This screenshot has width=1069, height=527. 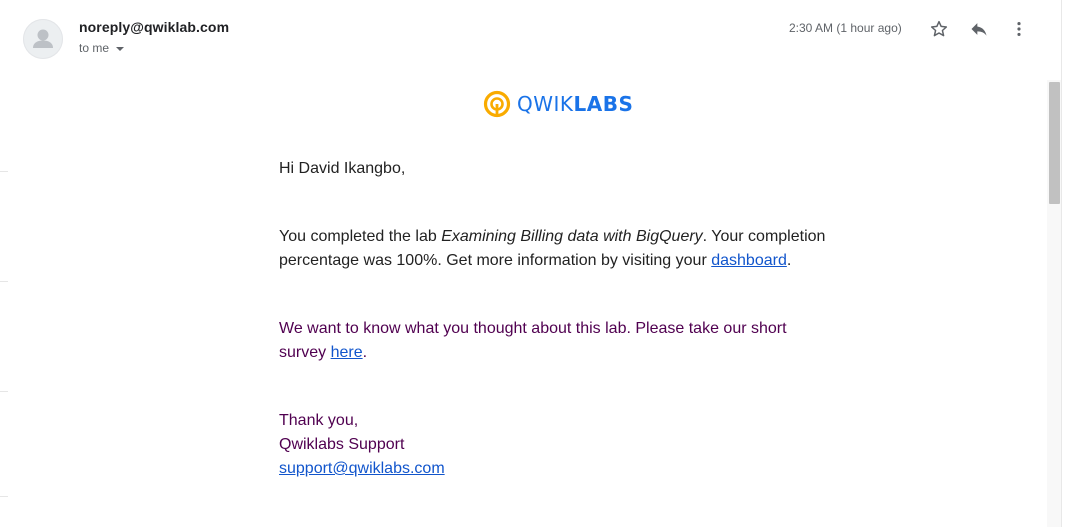 I want to click on reply-button, so click(x=979, y=29).